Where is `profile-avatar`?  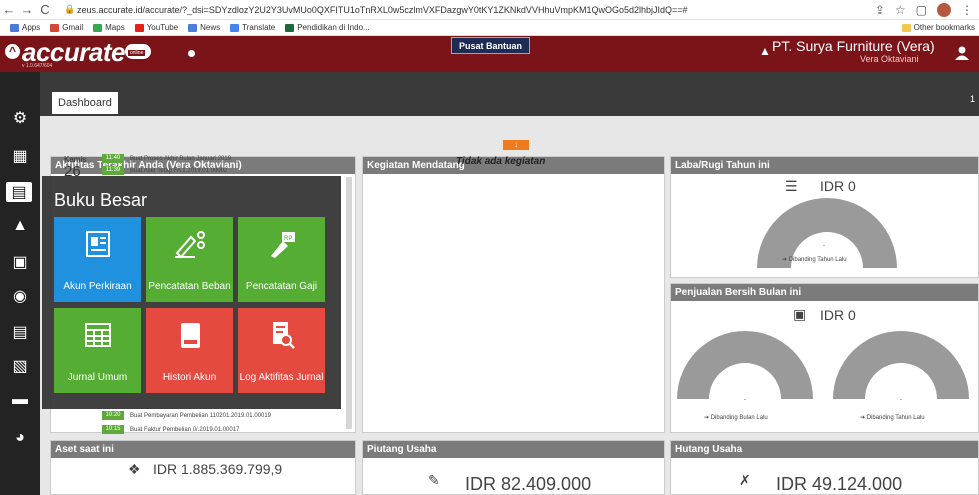
profile-avatar is located at coordinates (944, 9).